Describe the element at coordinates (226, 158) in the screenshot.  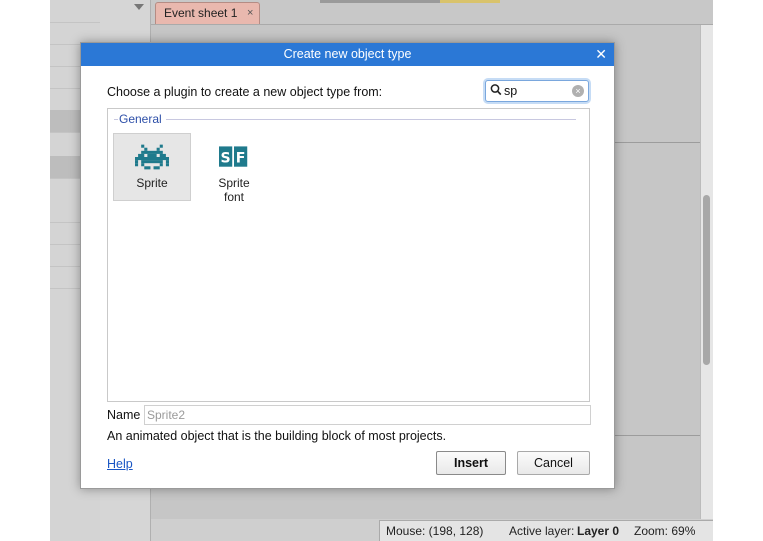
I see `svg-text: S` at that location.